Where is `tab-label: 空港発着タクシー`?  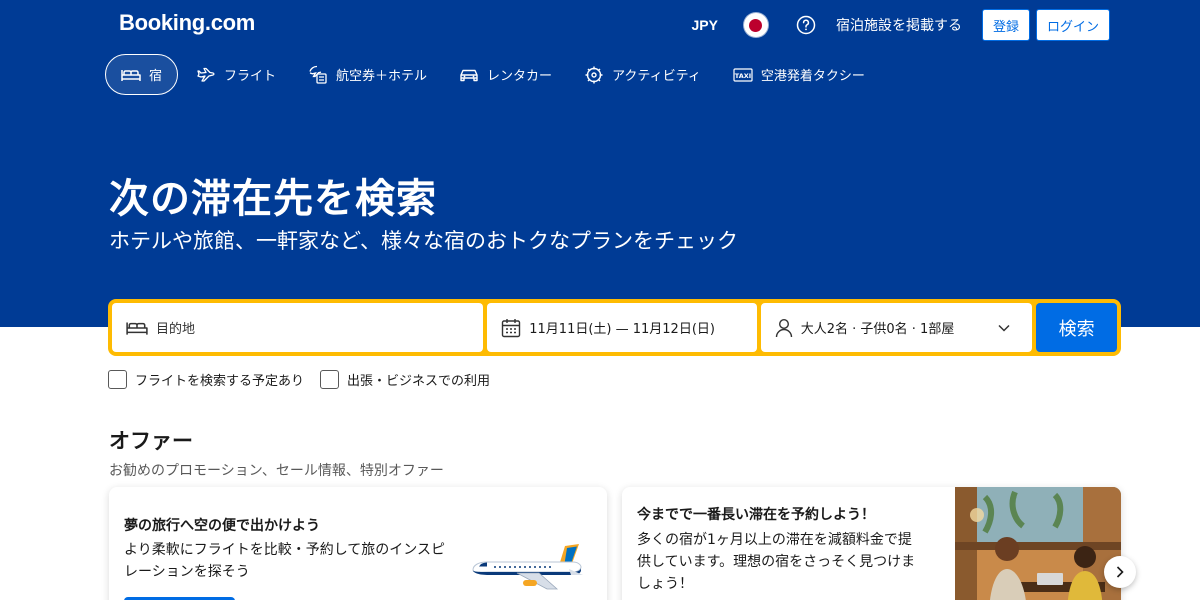
tab-label: 空港発着タクシー is located at coordinates (812, 76).